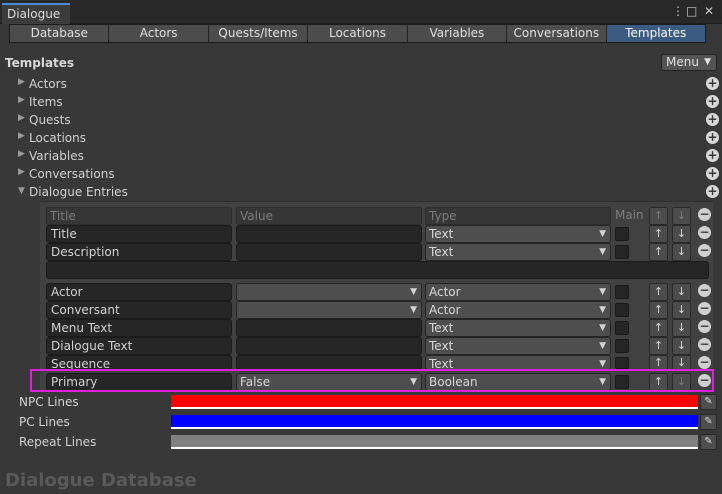  I want to click on field-title-cell: Sequence, so click(139, 362).